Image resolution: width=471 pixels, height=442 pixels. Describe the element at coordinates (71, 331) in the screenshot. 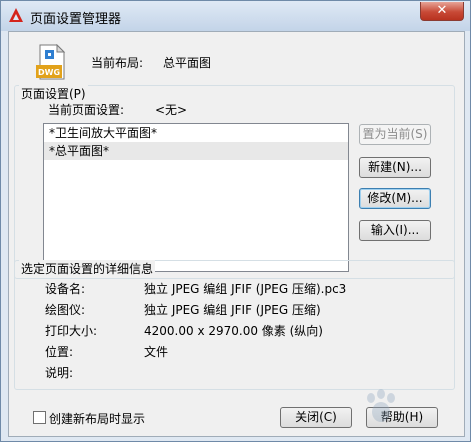

I see `plot-size-label: 打印大小:` at that location.